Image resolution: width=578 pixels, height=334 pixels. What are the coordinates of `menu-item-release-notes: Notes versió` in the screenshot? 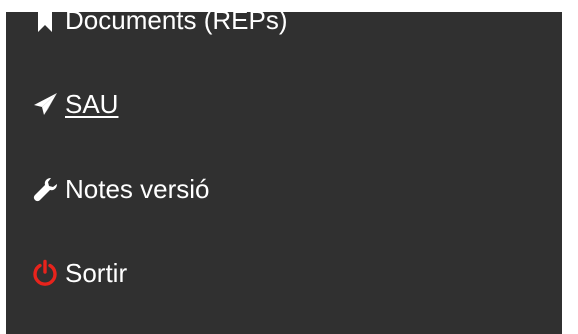 It's located at (120, 189).